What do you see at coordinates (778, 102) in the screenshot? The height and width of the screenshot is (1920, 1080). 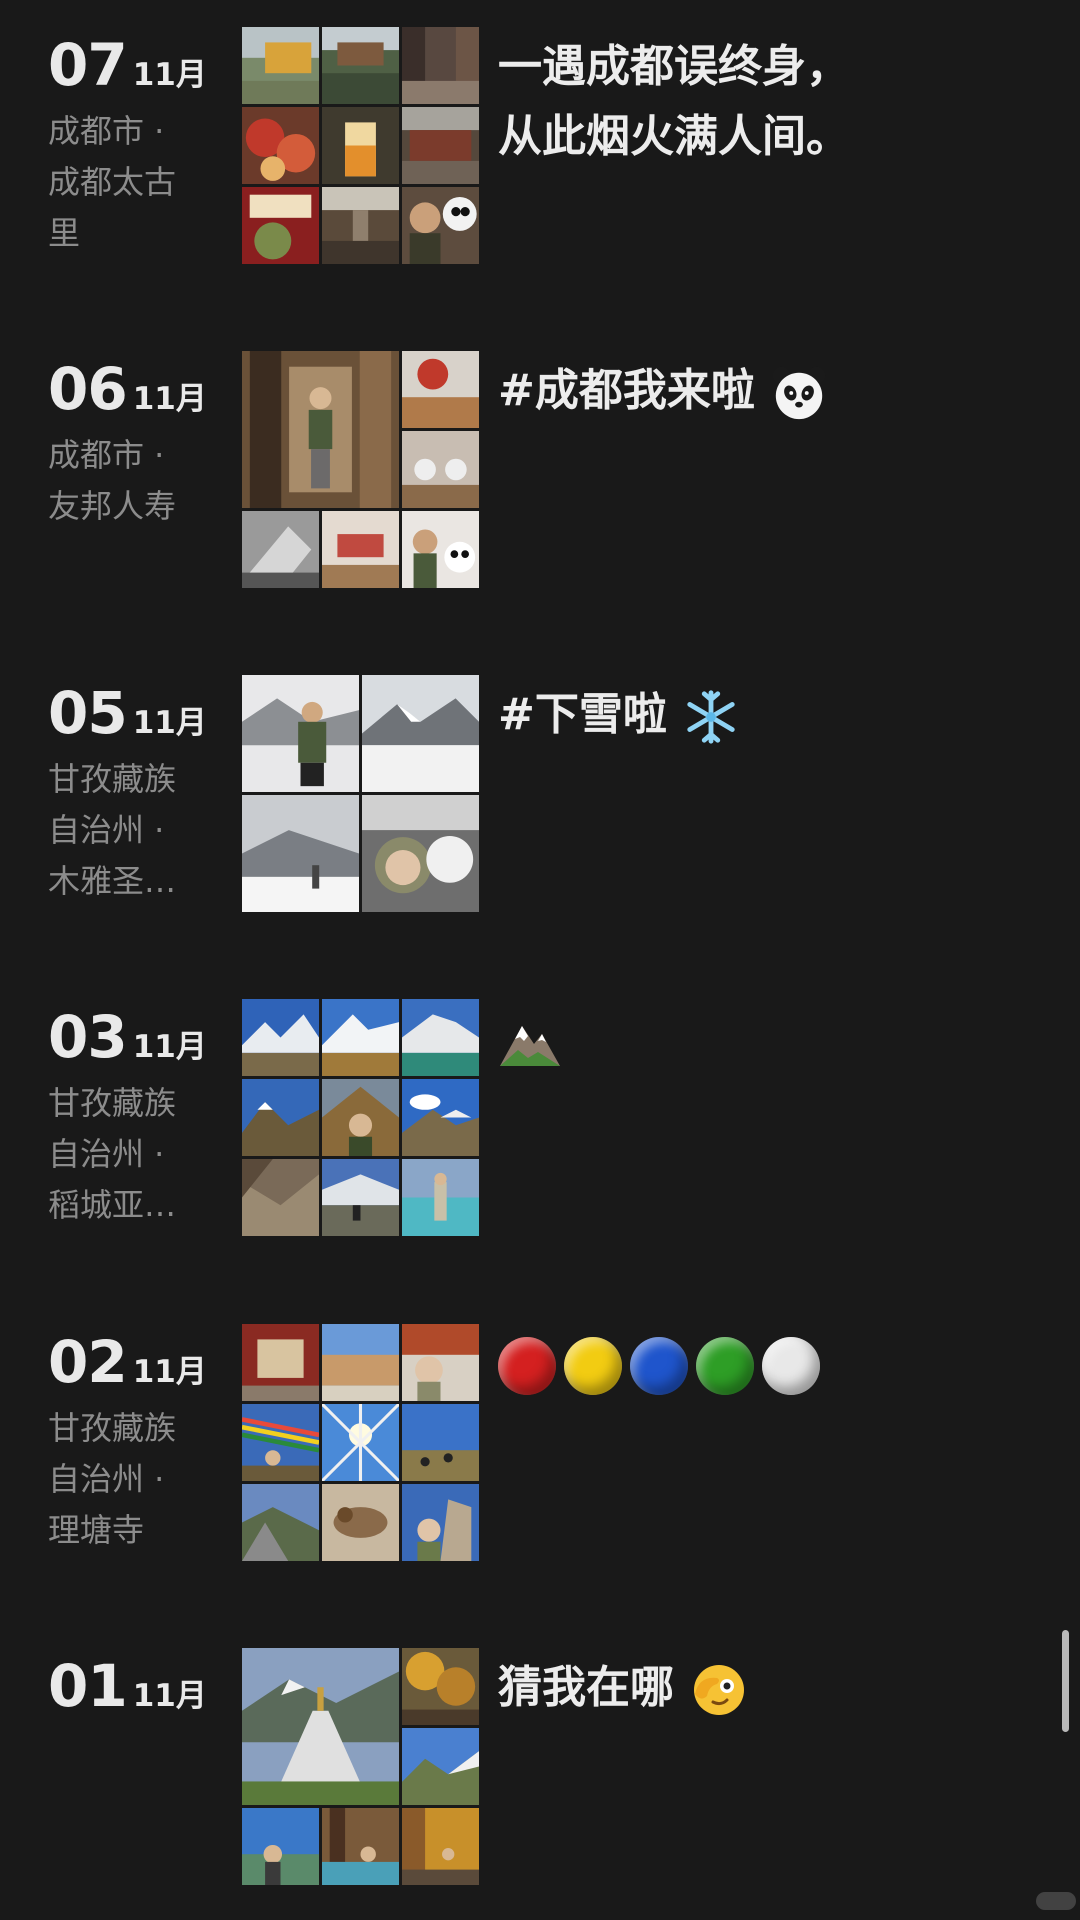 I see `post-caption: 一遇成都误终身， 从此烟火满人间。` at bounding box center [778, 102].